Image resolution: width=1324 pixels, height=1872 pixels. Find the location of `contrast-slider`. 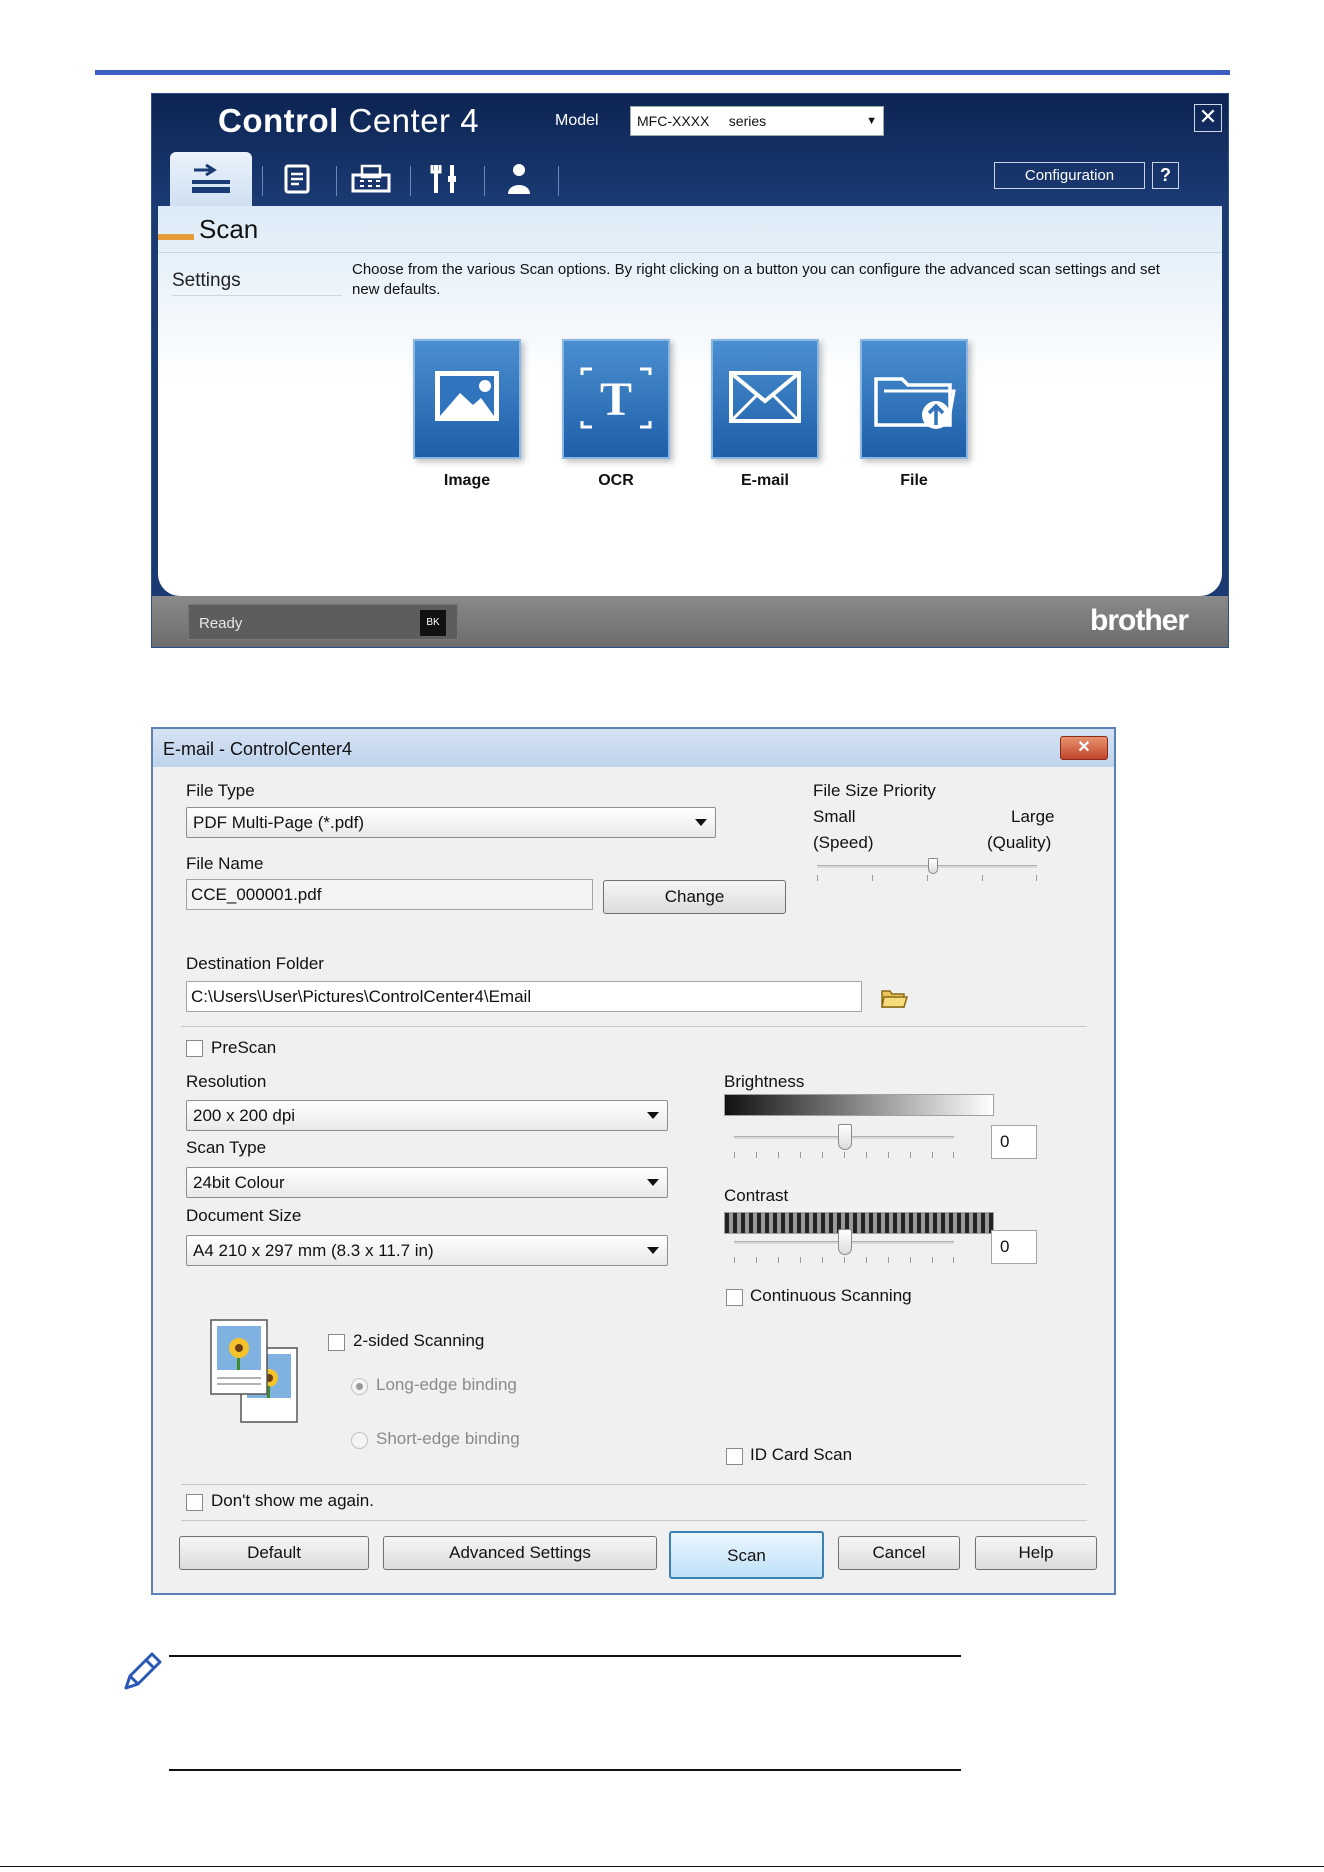

contrast-slider is located at coordinates (839, 1249).